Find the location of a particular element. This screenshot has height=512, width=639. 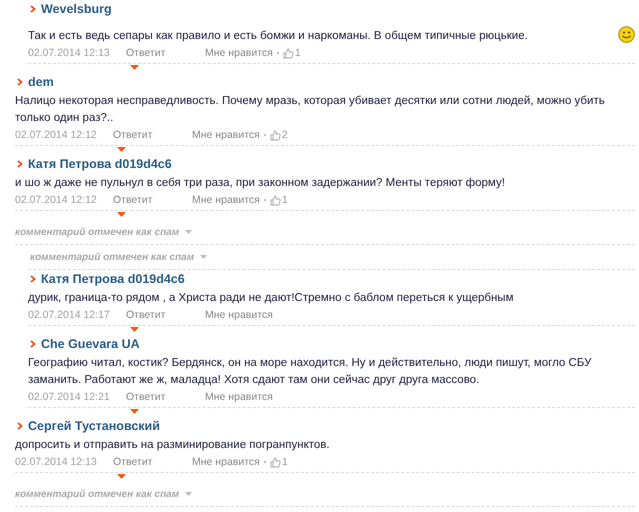

comment-text: Так и есть ведь сепары как правило и есть бомжи и наркоманы. В общем типичные рюцькие. is located at coordinates (278, 36).